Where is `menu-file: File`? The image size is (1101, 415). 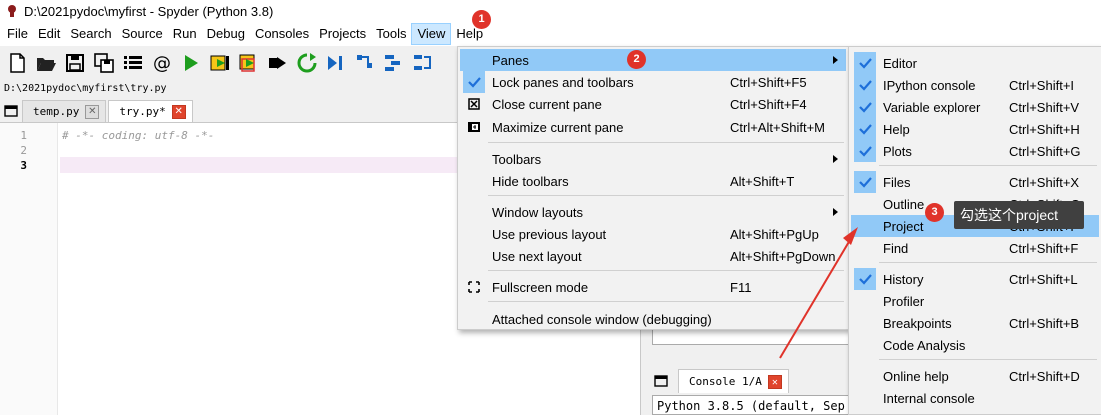
menu-file: File is located at coordinates (17, 34).